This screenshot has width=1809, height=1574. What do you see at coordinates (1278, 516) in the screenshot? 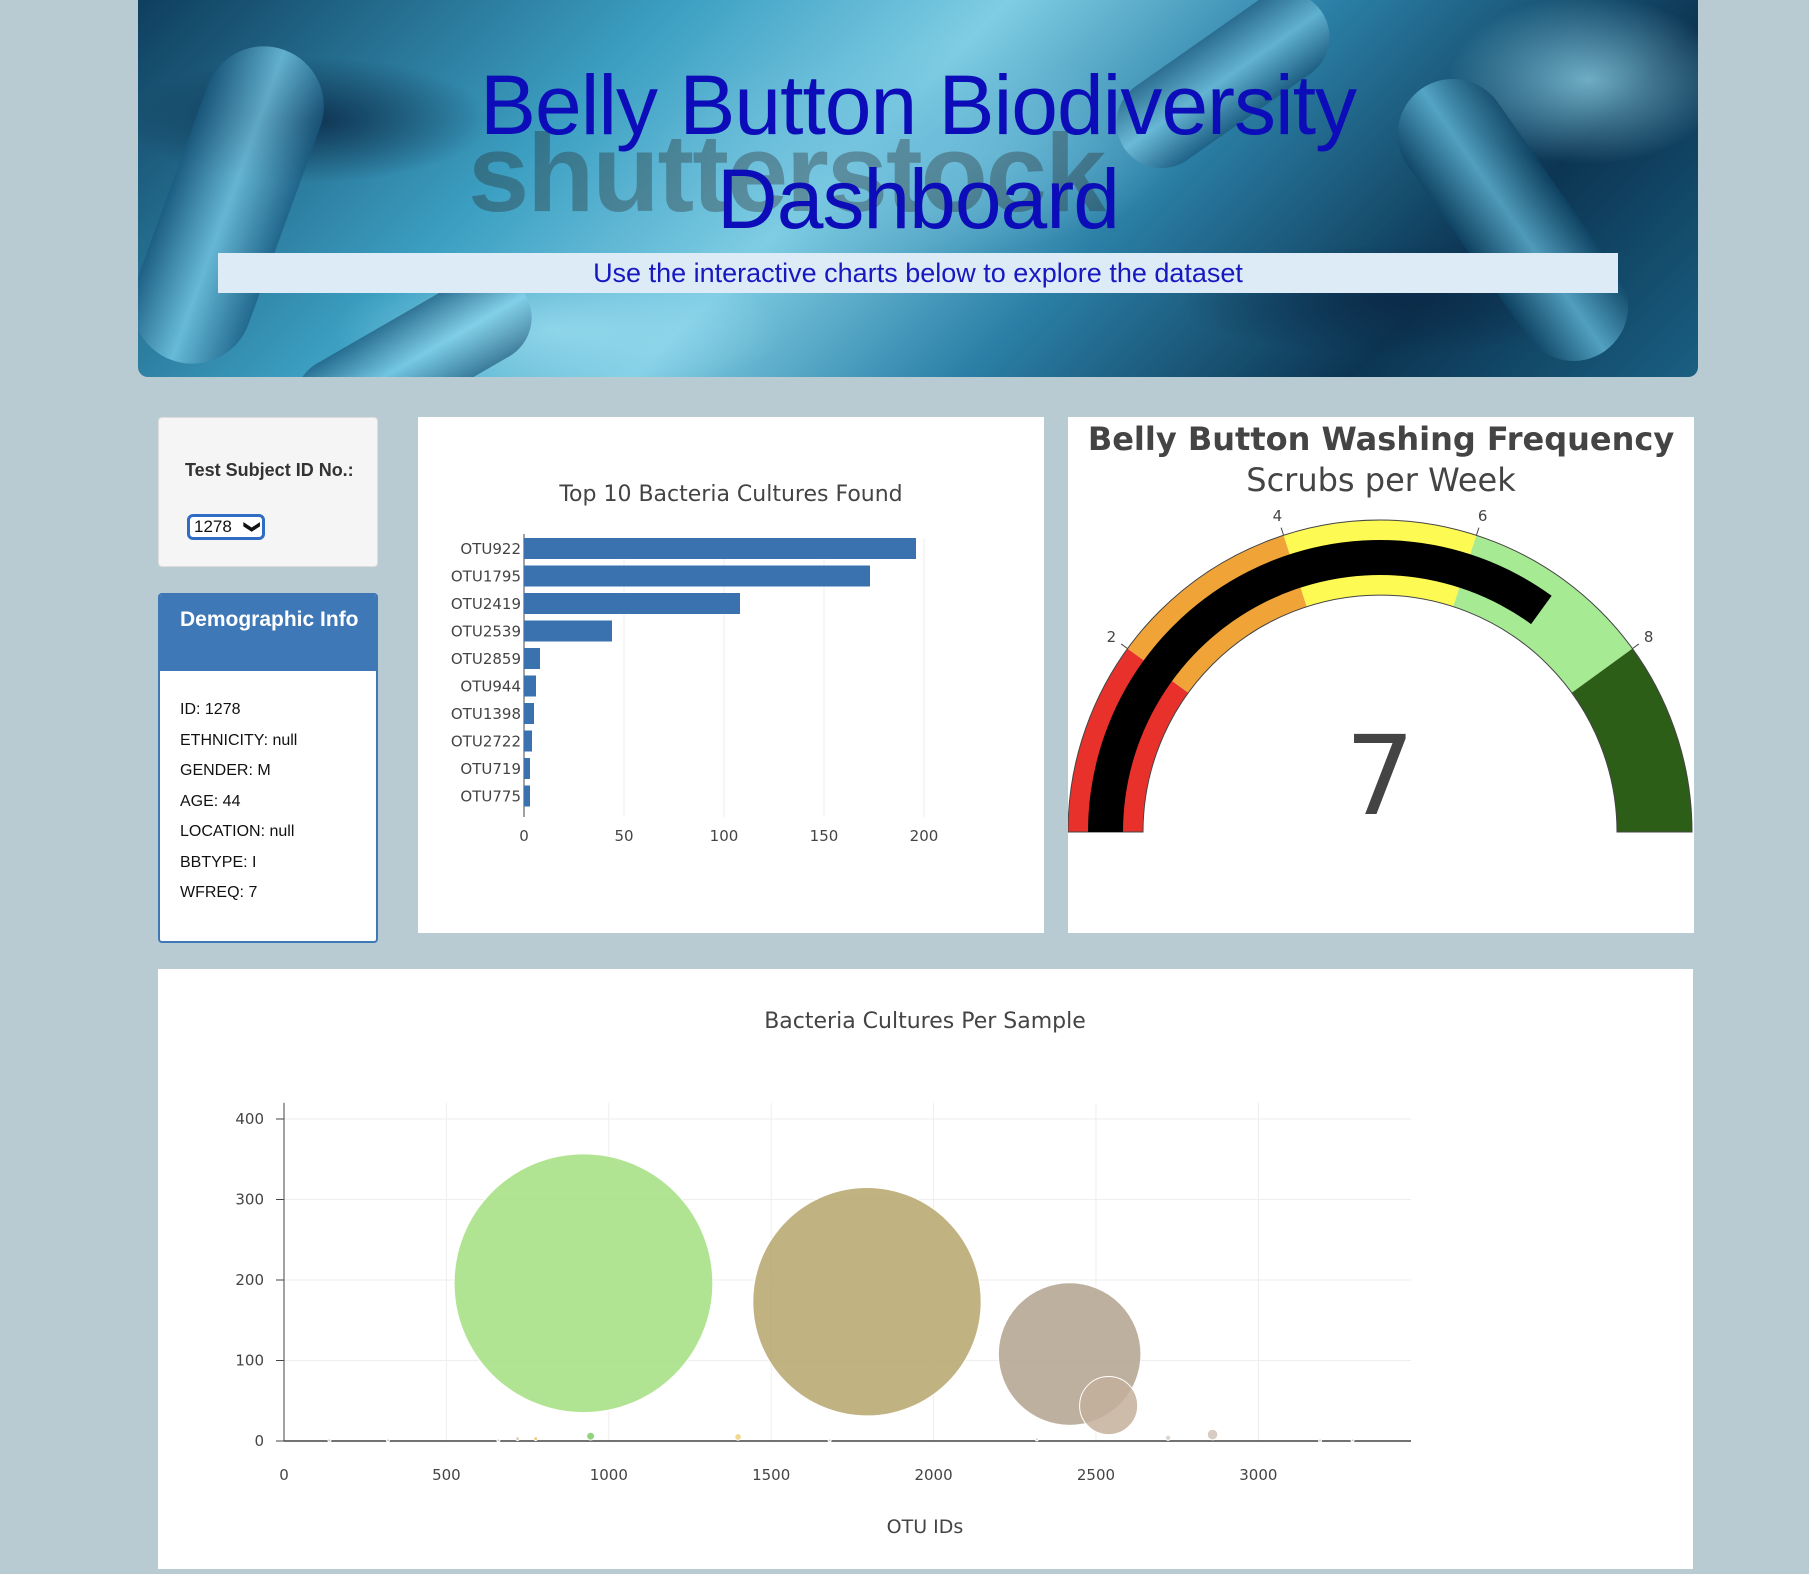
I see `gauge-tick-label: 4` at bounding box center [1278, 516].